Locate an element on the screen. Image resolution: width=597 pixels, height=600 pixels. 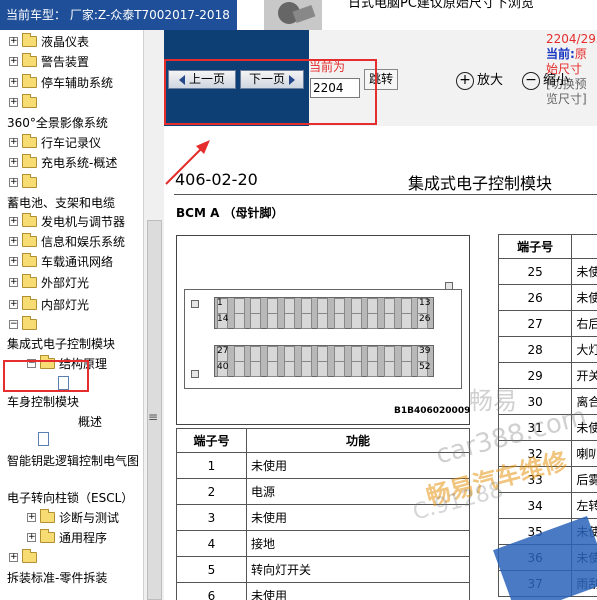
tree-node-label: 行车记录仪 is located at coordinates (71, 143).